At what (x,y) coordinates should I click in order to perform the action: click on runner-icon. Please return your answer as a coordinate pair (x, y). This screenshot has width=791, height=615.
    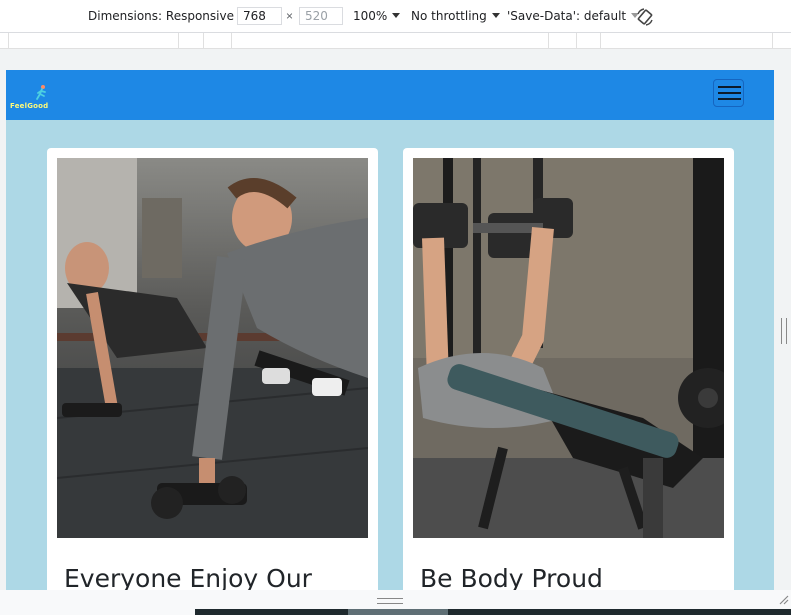
    Looking at the image, I should click on (41, 92).